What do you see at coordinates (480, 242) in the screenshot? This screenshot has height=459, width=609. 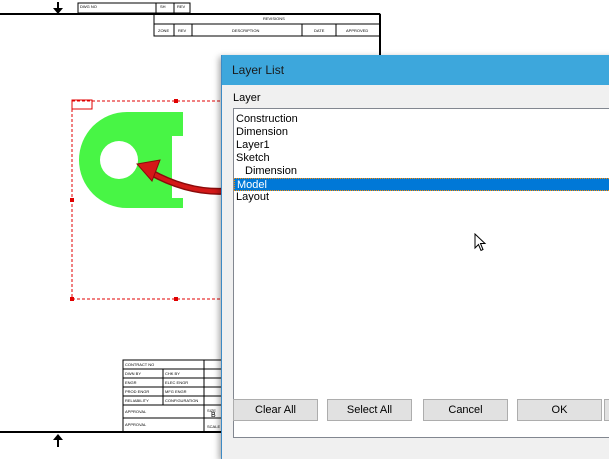 I see `mouse-cursor-icon` at bounding box center [480, 242].